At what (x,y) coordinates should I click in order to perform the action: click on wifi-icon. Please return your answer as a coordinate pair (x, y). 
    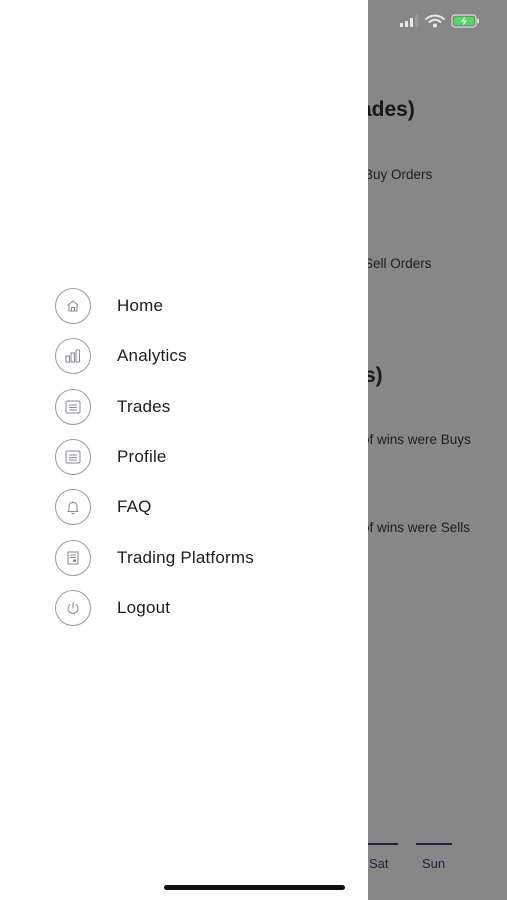
    Looking at the image, I should click on (435, 21).